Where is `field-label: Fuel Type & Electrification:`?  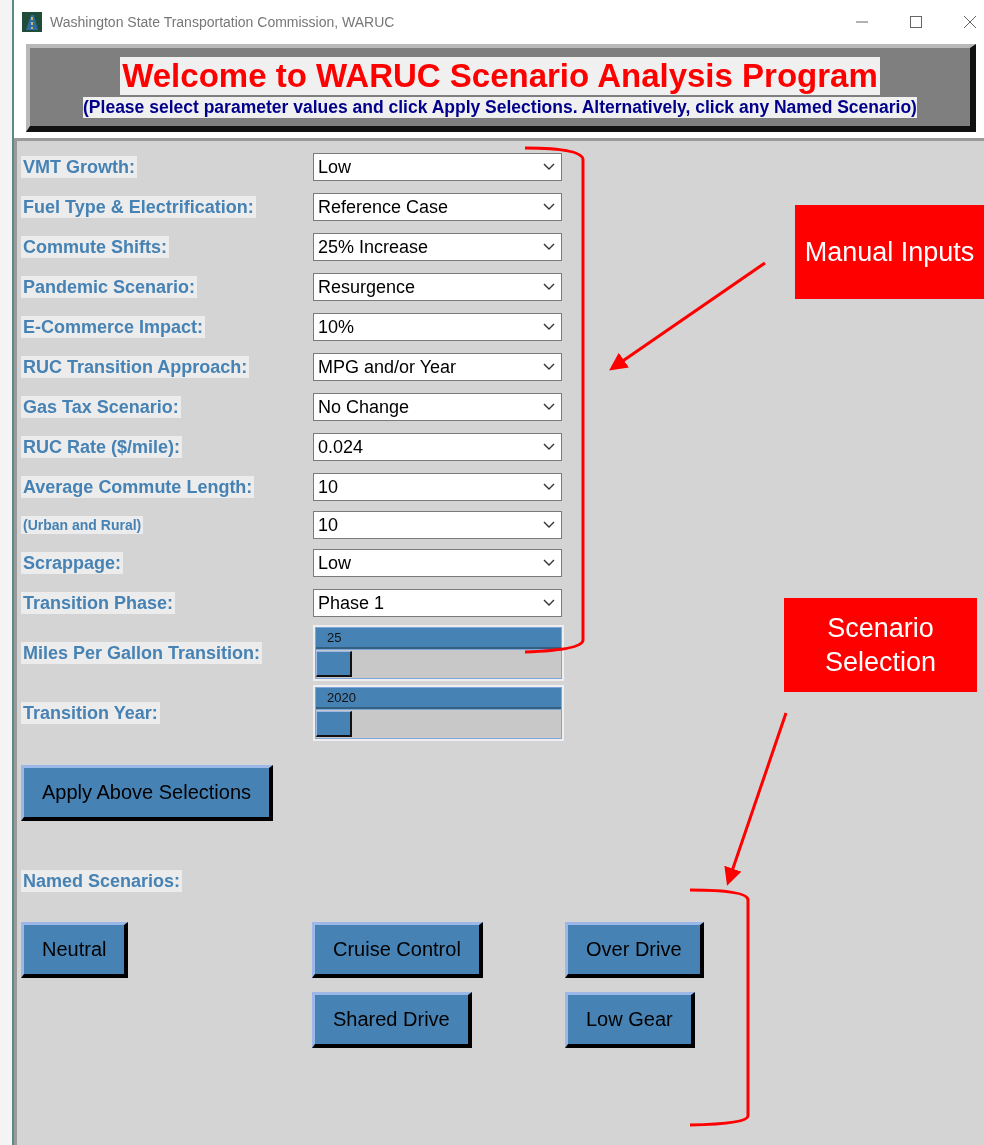 field-label: Fuel Type & Electrification: is located at coordinates (138, 206).